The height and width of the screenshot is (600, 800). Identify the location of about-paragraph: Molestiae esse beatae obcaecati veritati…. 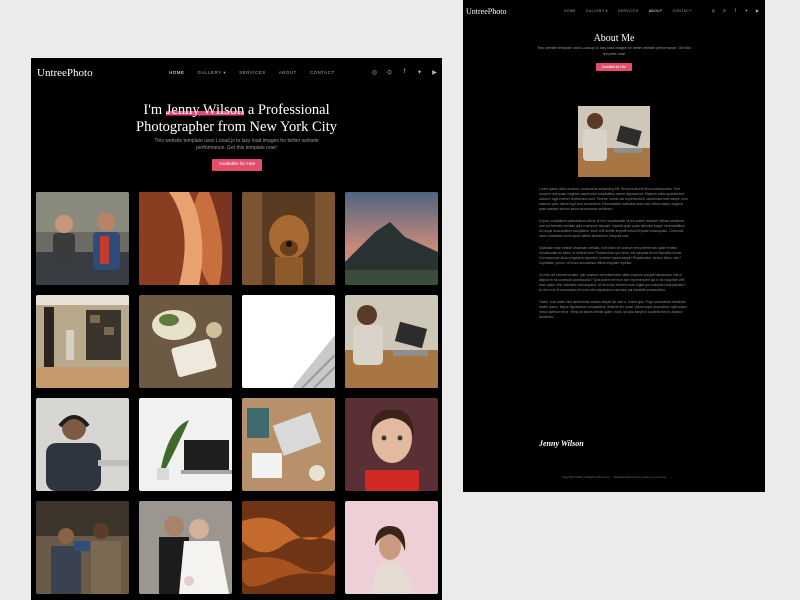
(611, 255).